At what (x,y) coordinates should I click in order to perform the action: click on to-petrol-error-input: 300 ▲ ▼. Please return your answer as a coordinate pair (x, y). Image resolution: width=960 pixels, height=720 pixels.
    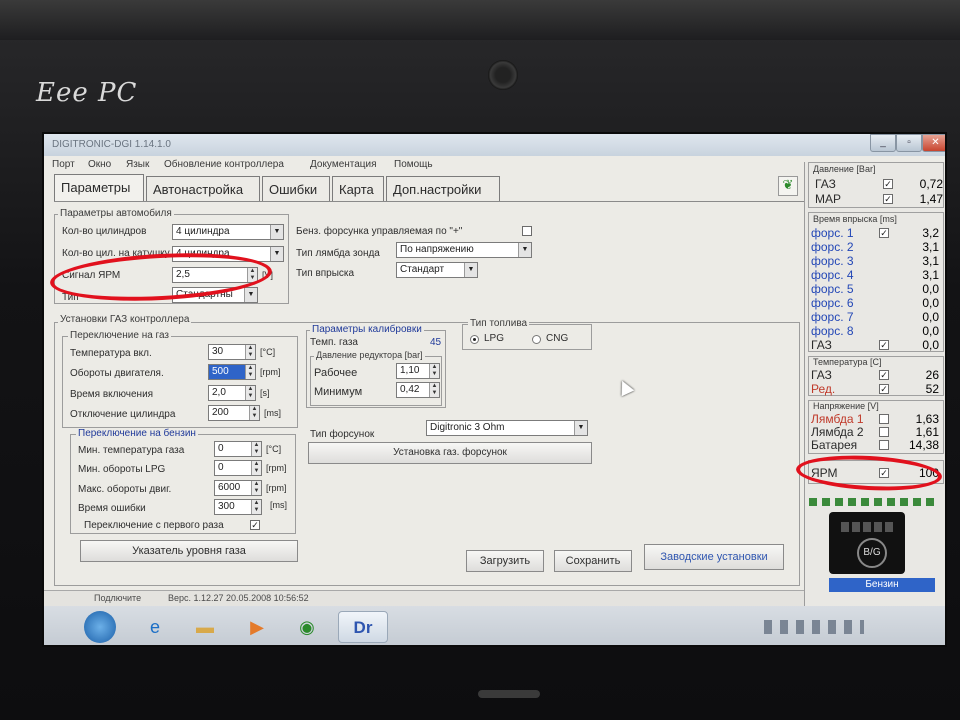
    Looking at the image, I should click on (238, 507).